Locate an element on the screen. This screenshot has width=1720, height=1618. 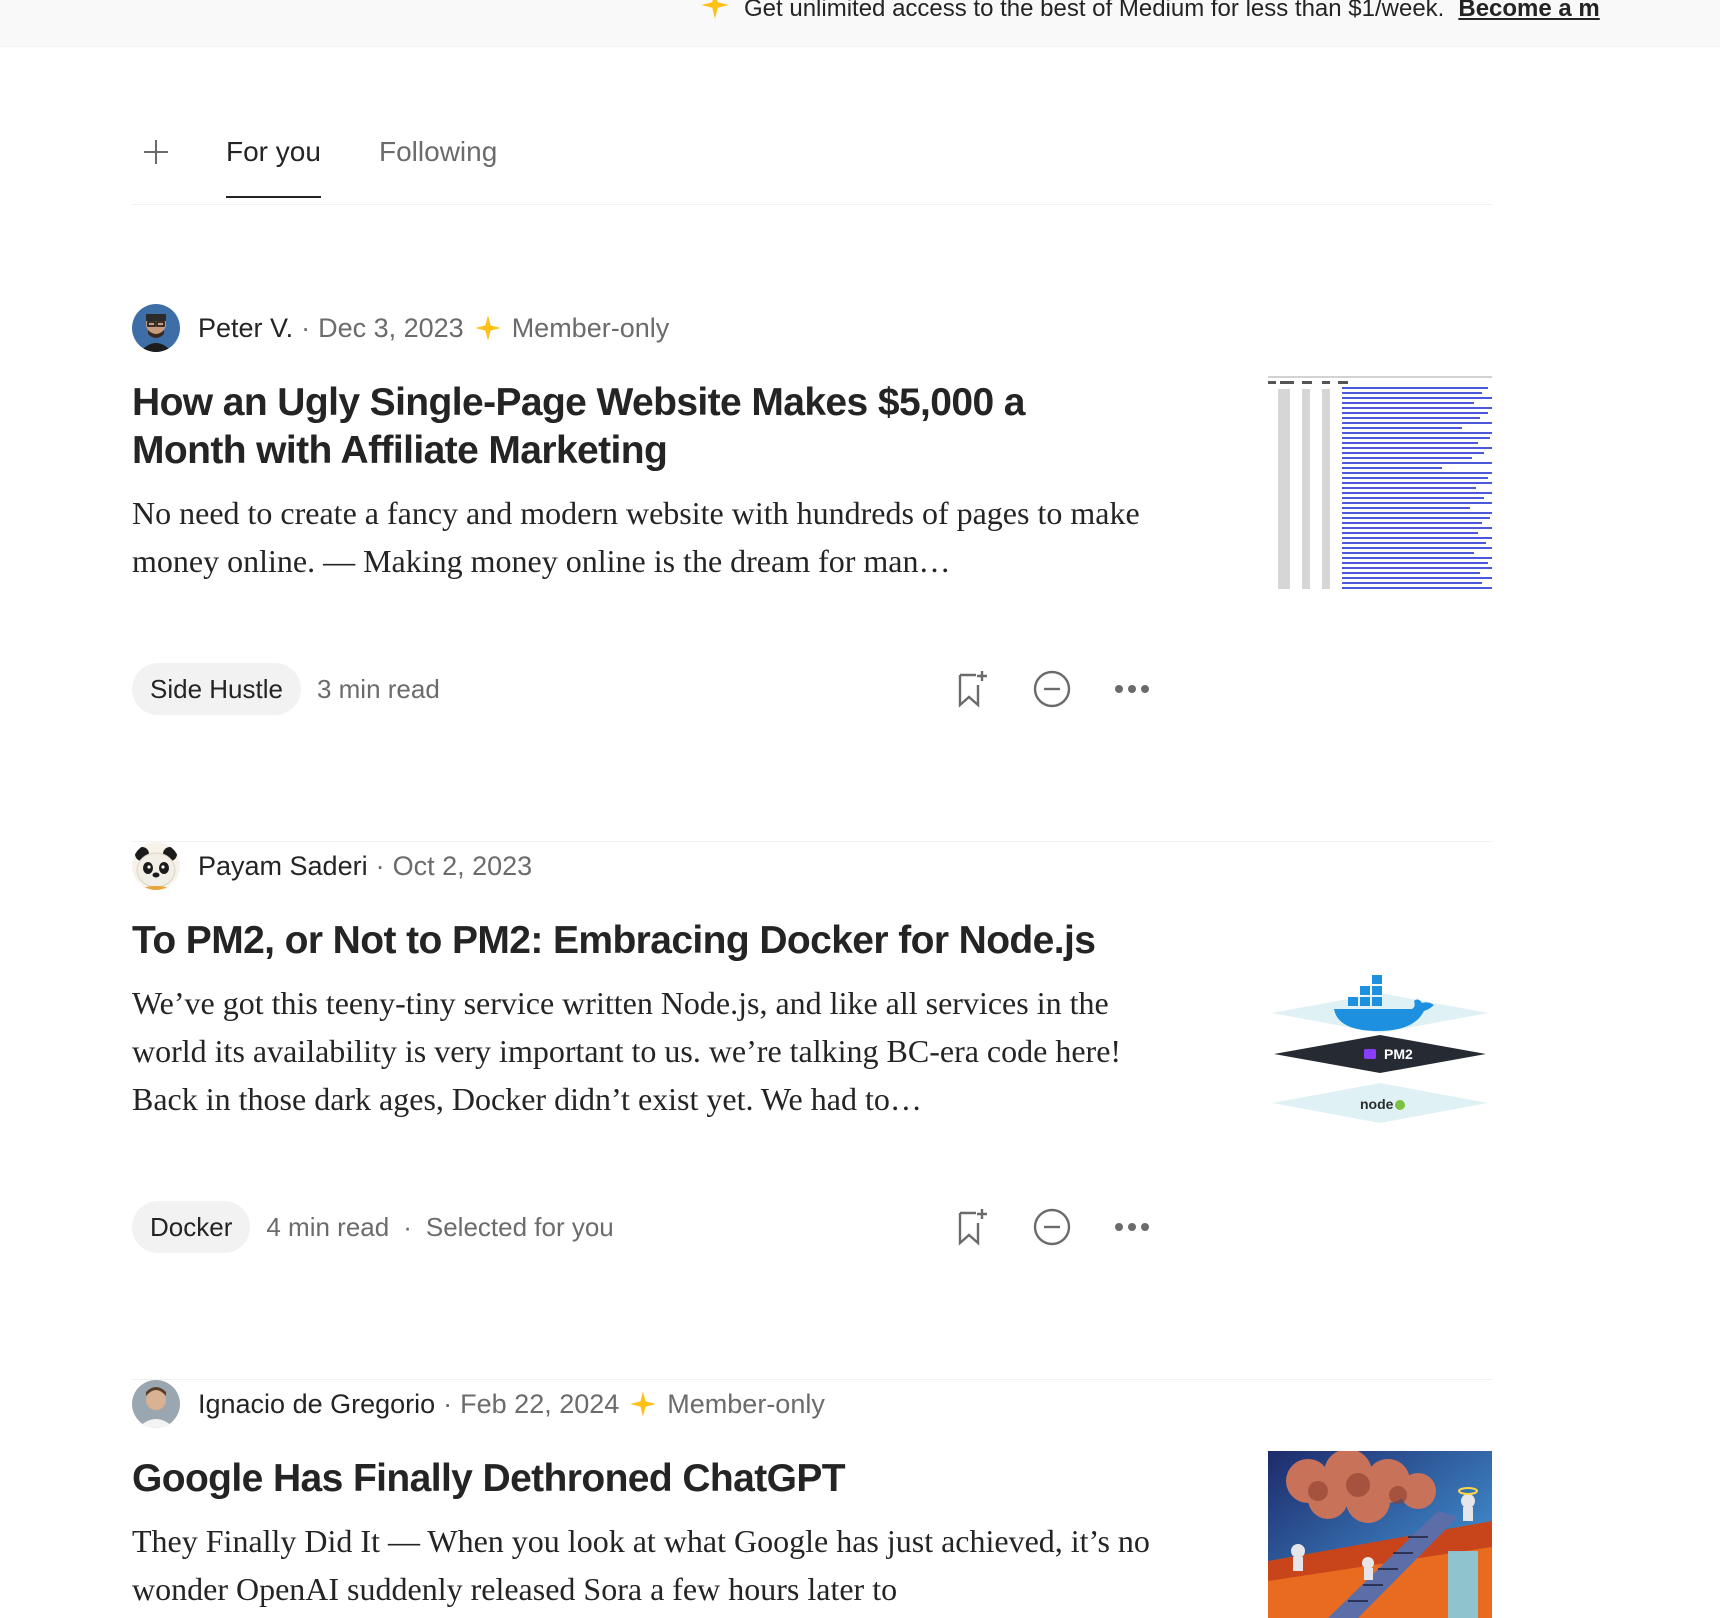
article-footer: Docker 4 min read · Selected for you is located at coordinates (373, 1227).